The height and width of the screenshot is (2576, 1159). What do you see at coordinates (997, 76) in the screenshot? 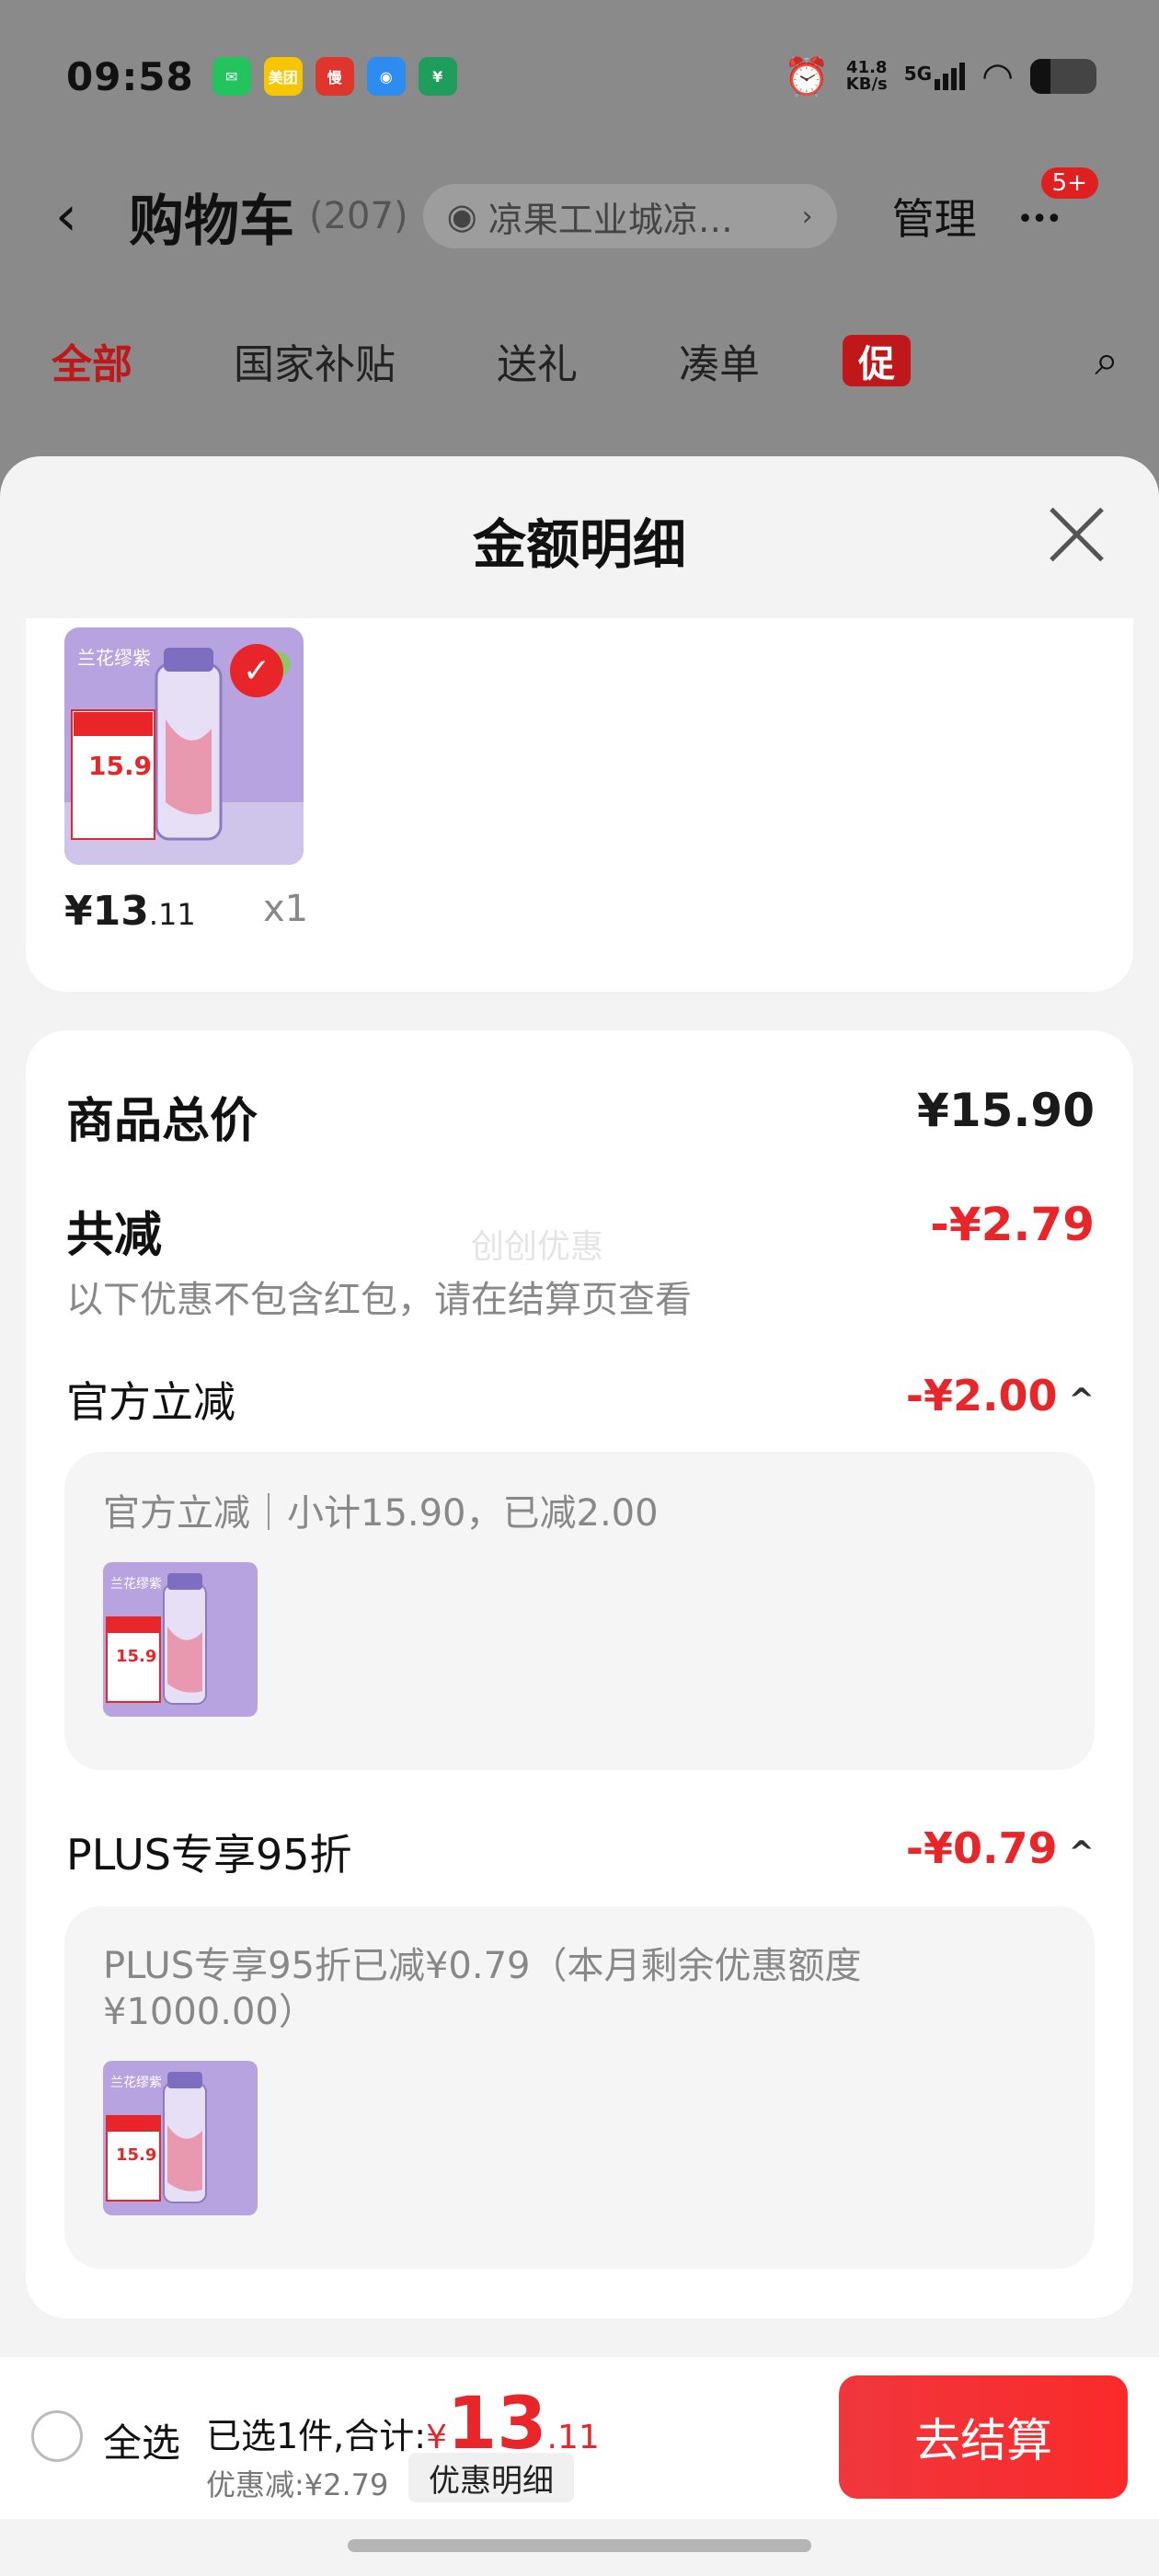
I see `wifi-icon: ◠` at bounding box center [997, 76].